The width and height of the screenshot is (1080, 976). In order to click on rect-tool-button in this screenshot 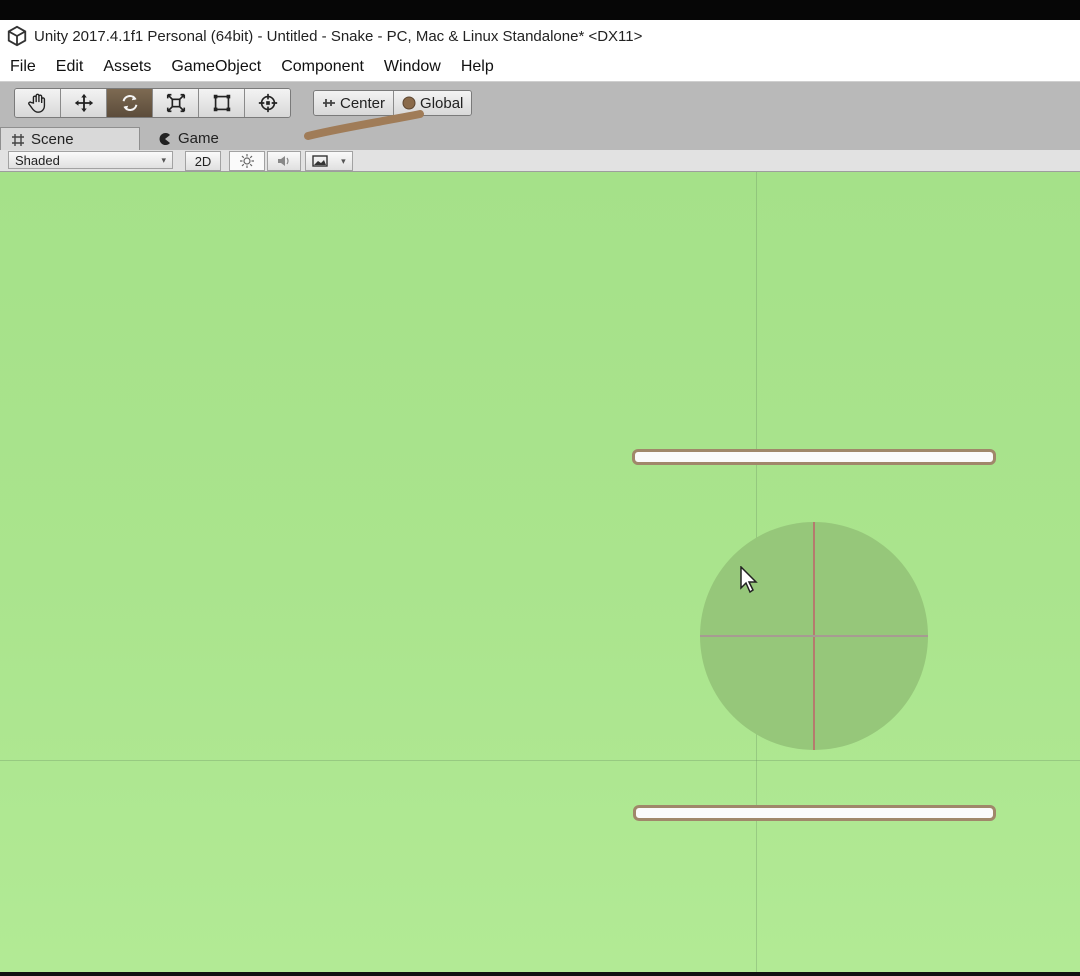, I will do `click(222, 103)`.